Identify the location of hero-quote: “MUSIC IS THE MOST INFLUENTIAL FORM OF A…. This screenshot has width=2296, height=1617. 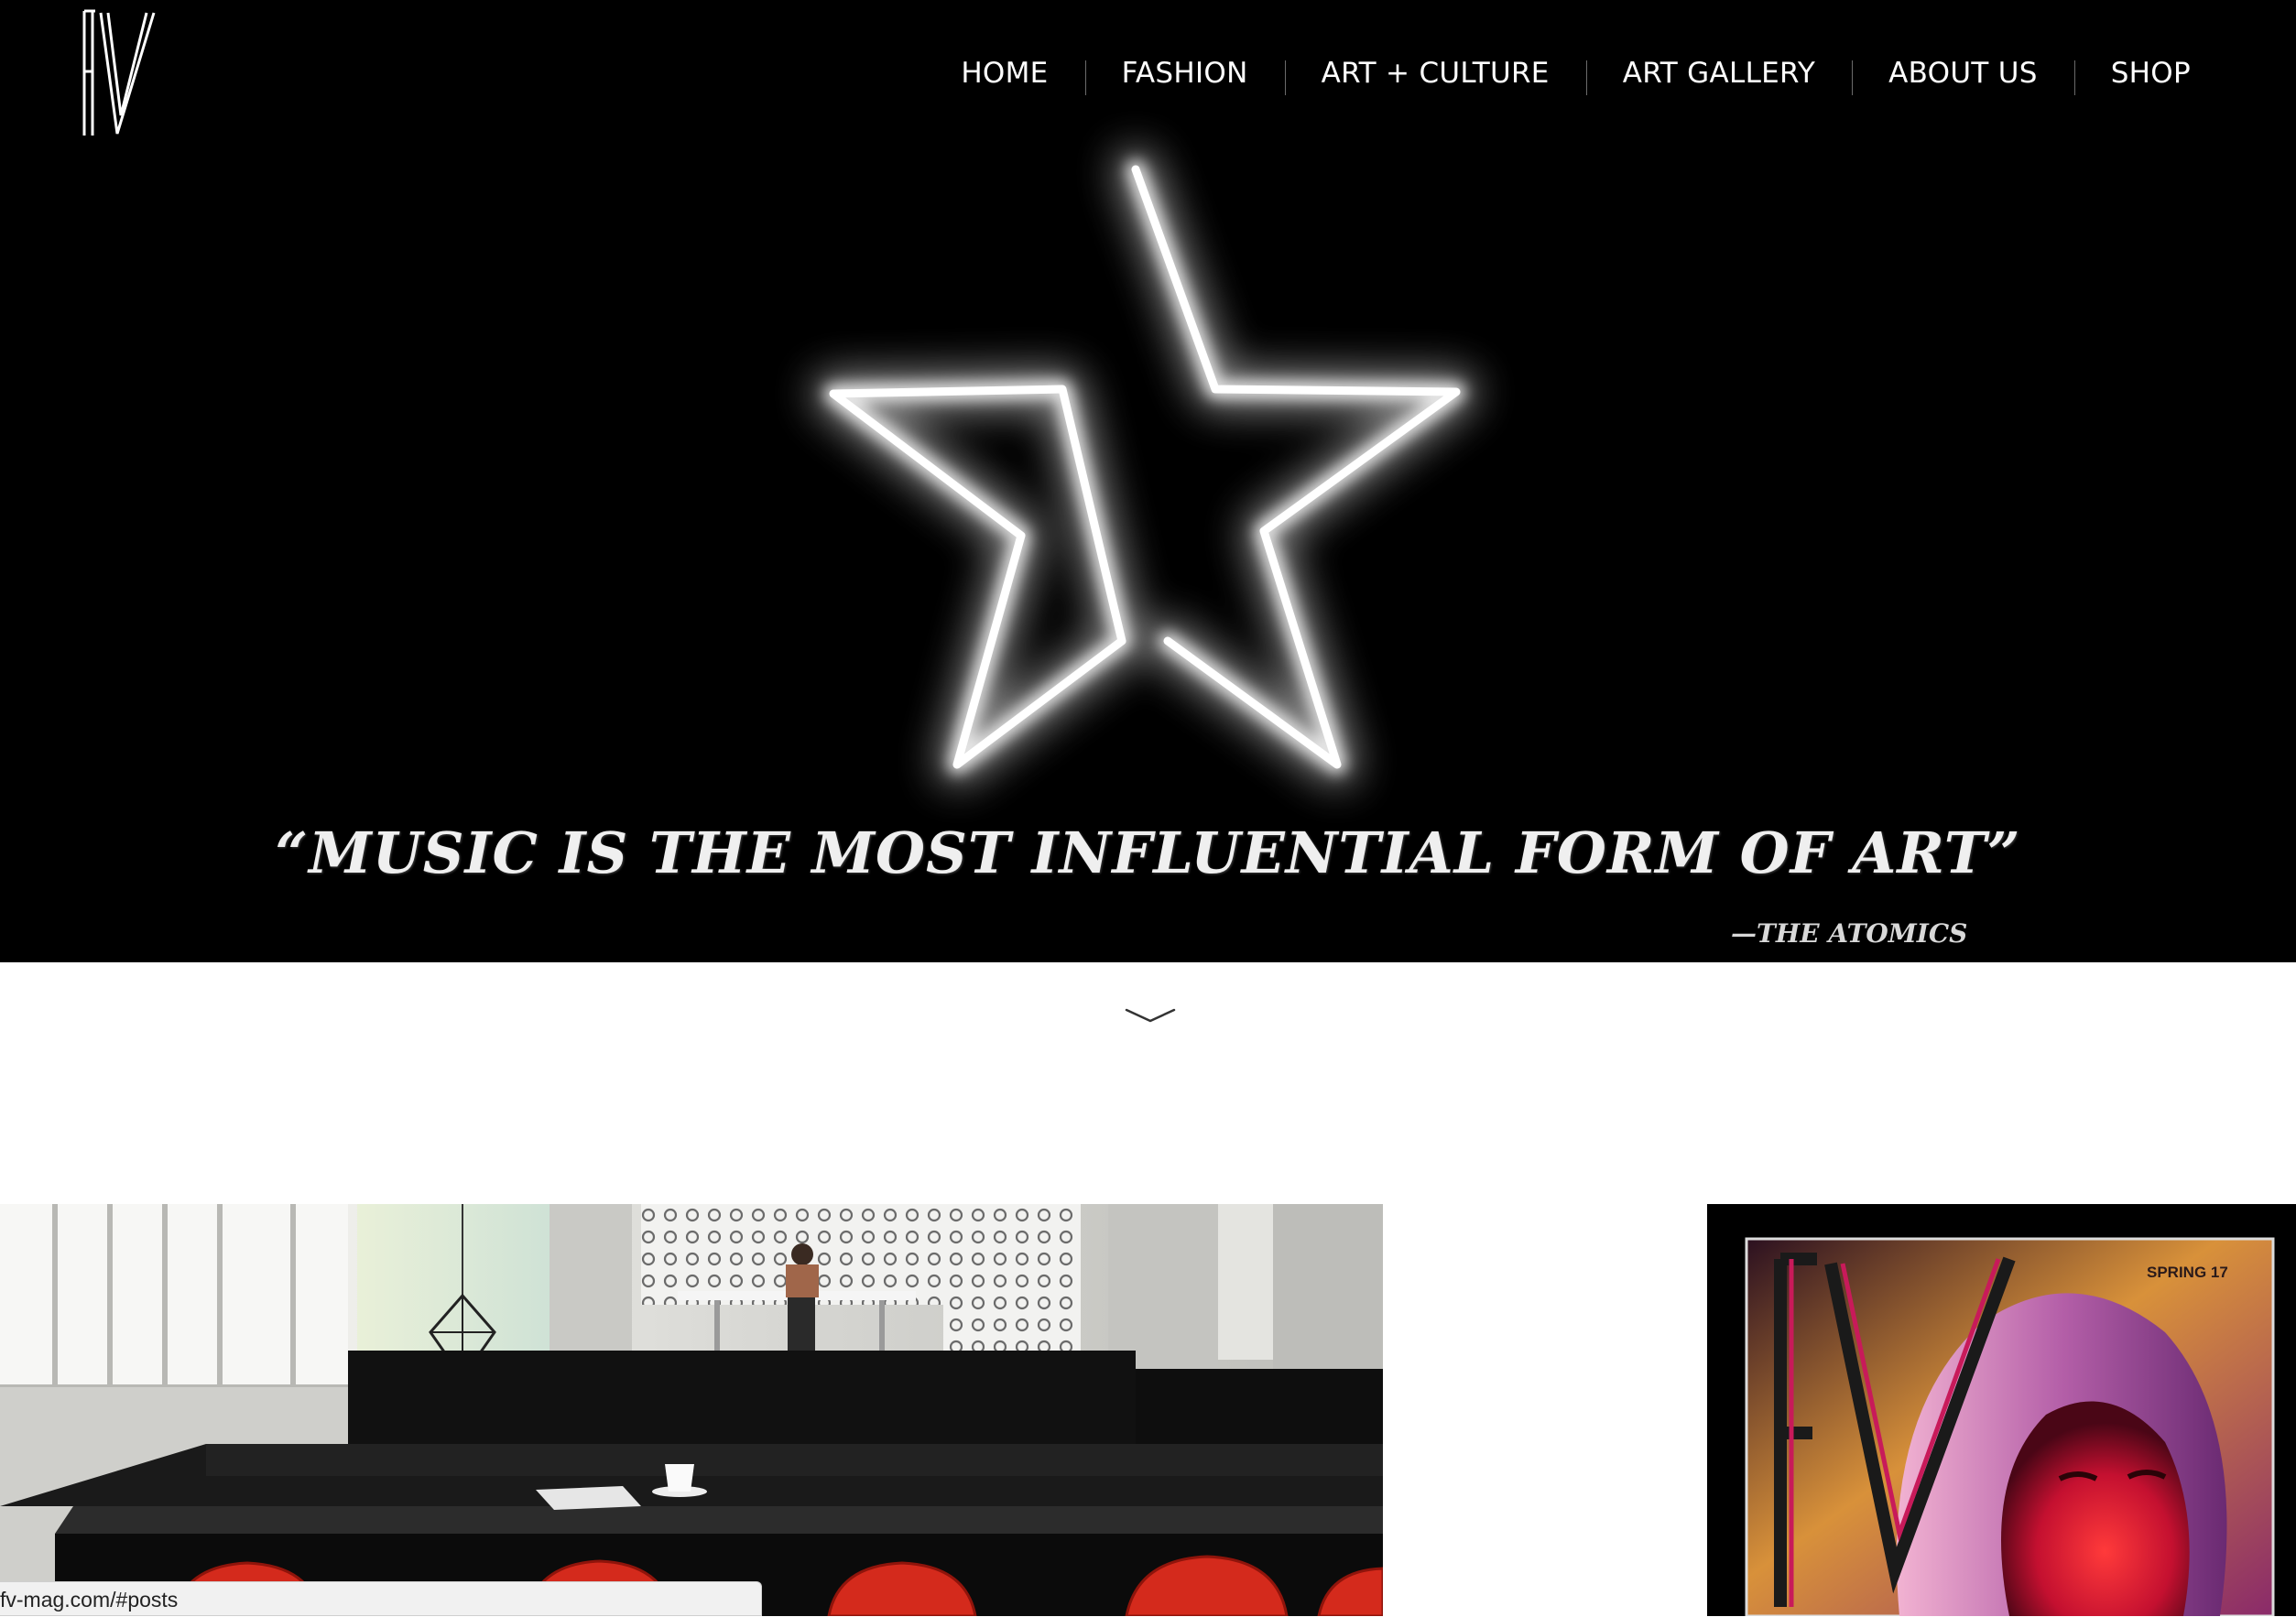
(1148, 852).